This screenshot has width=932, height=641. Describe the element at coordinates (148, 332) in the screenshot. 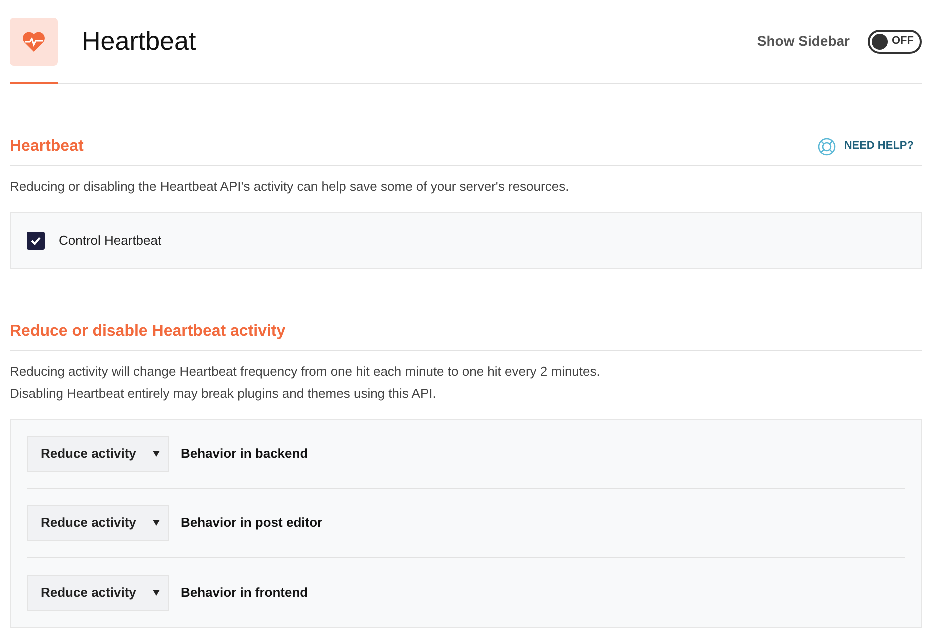

I see `section-heading: Reduce or disable Heartbeat activity` at that location.